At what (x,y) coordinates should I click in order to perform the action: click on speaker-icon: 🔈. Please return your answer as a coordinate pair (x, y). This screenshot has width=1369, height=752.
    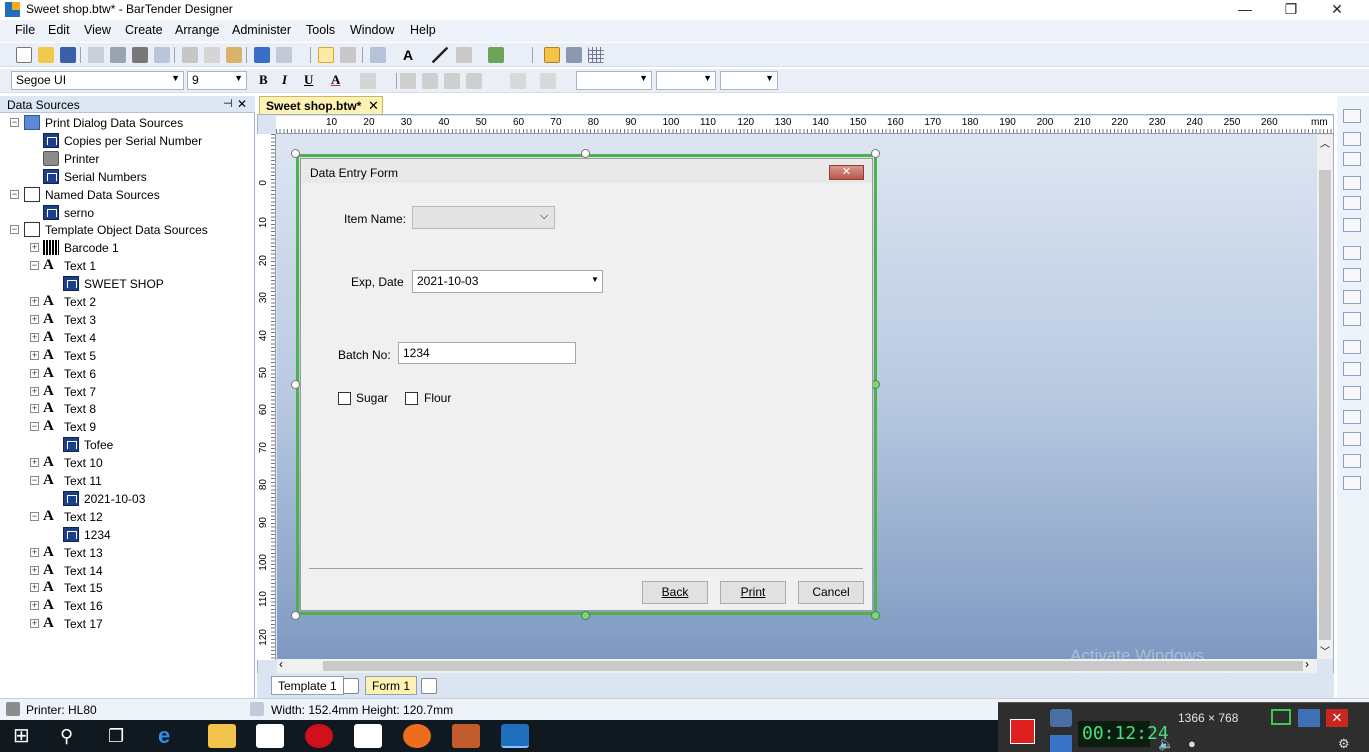
    Looking at the image, I should click on (1166, 744).